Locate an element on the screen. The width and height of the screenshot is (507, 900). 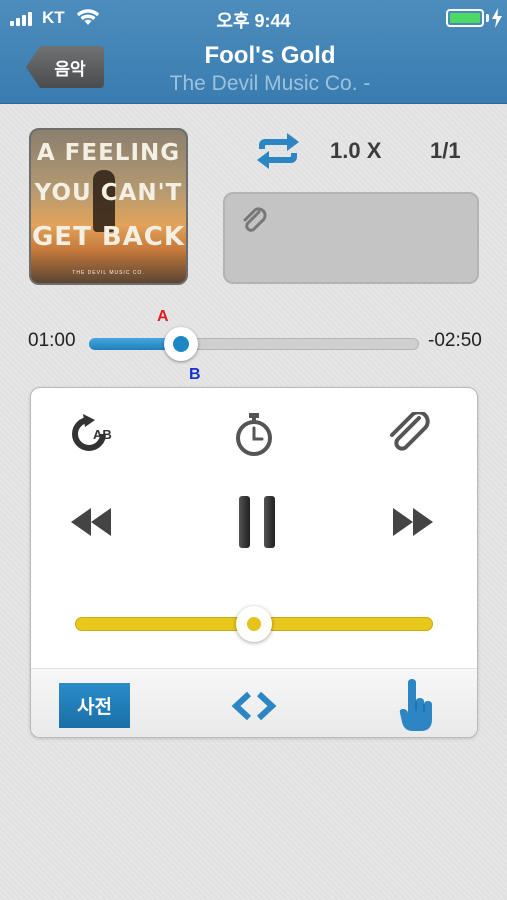
battery-tip is located at coordinates (487, 18).